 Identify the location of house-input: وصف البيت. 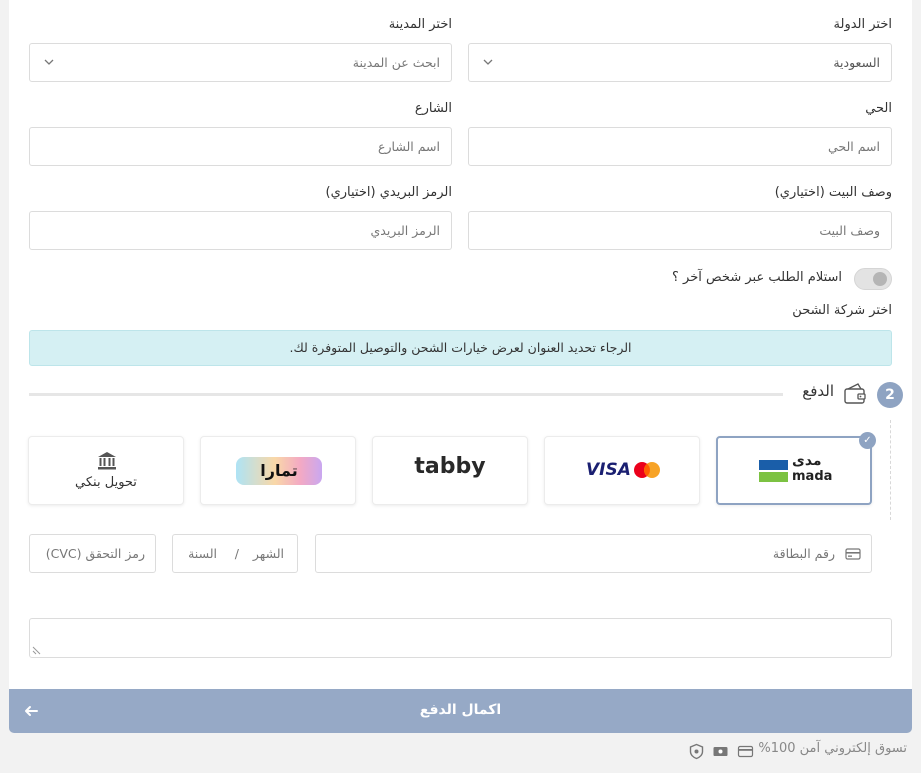
(680, 230).